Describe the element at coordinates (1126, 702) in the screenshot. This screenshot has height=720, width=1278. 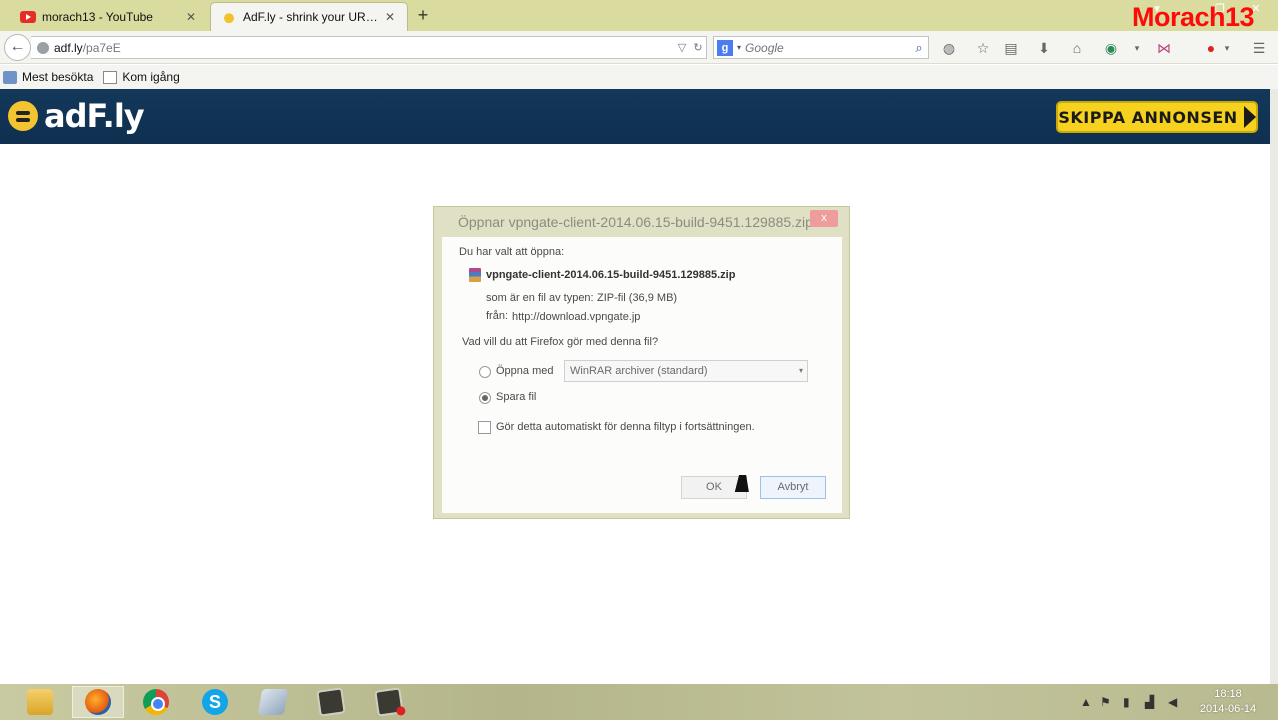
I see `battery-icon: ▮` at that location.